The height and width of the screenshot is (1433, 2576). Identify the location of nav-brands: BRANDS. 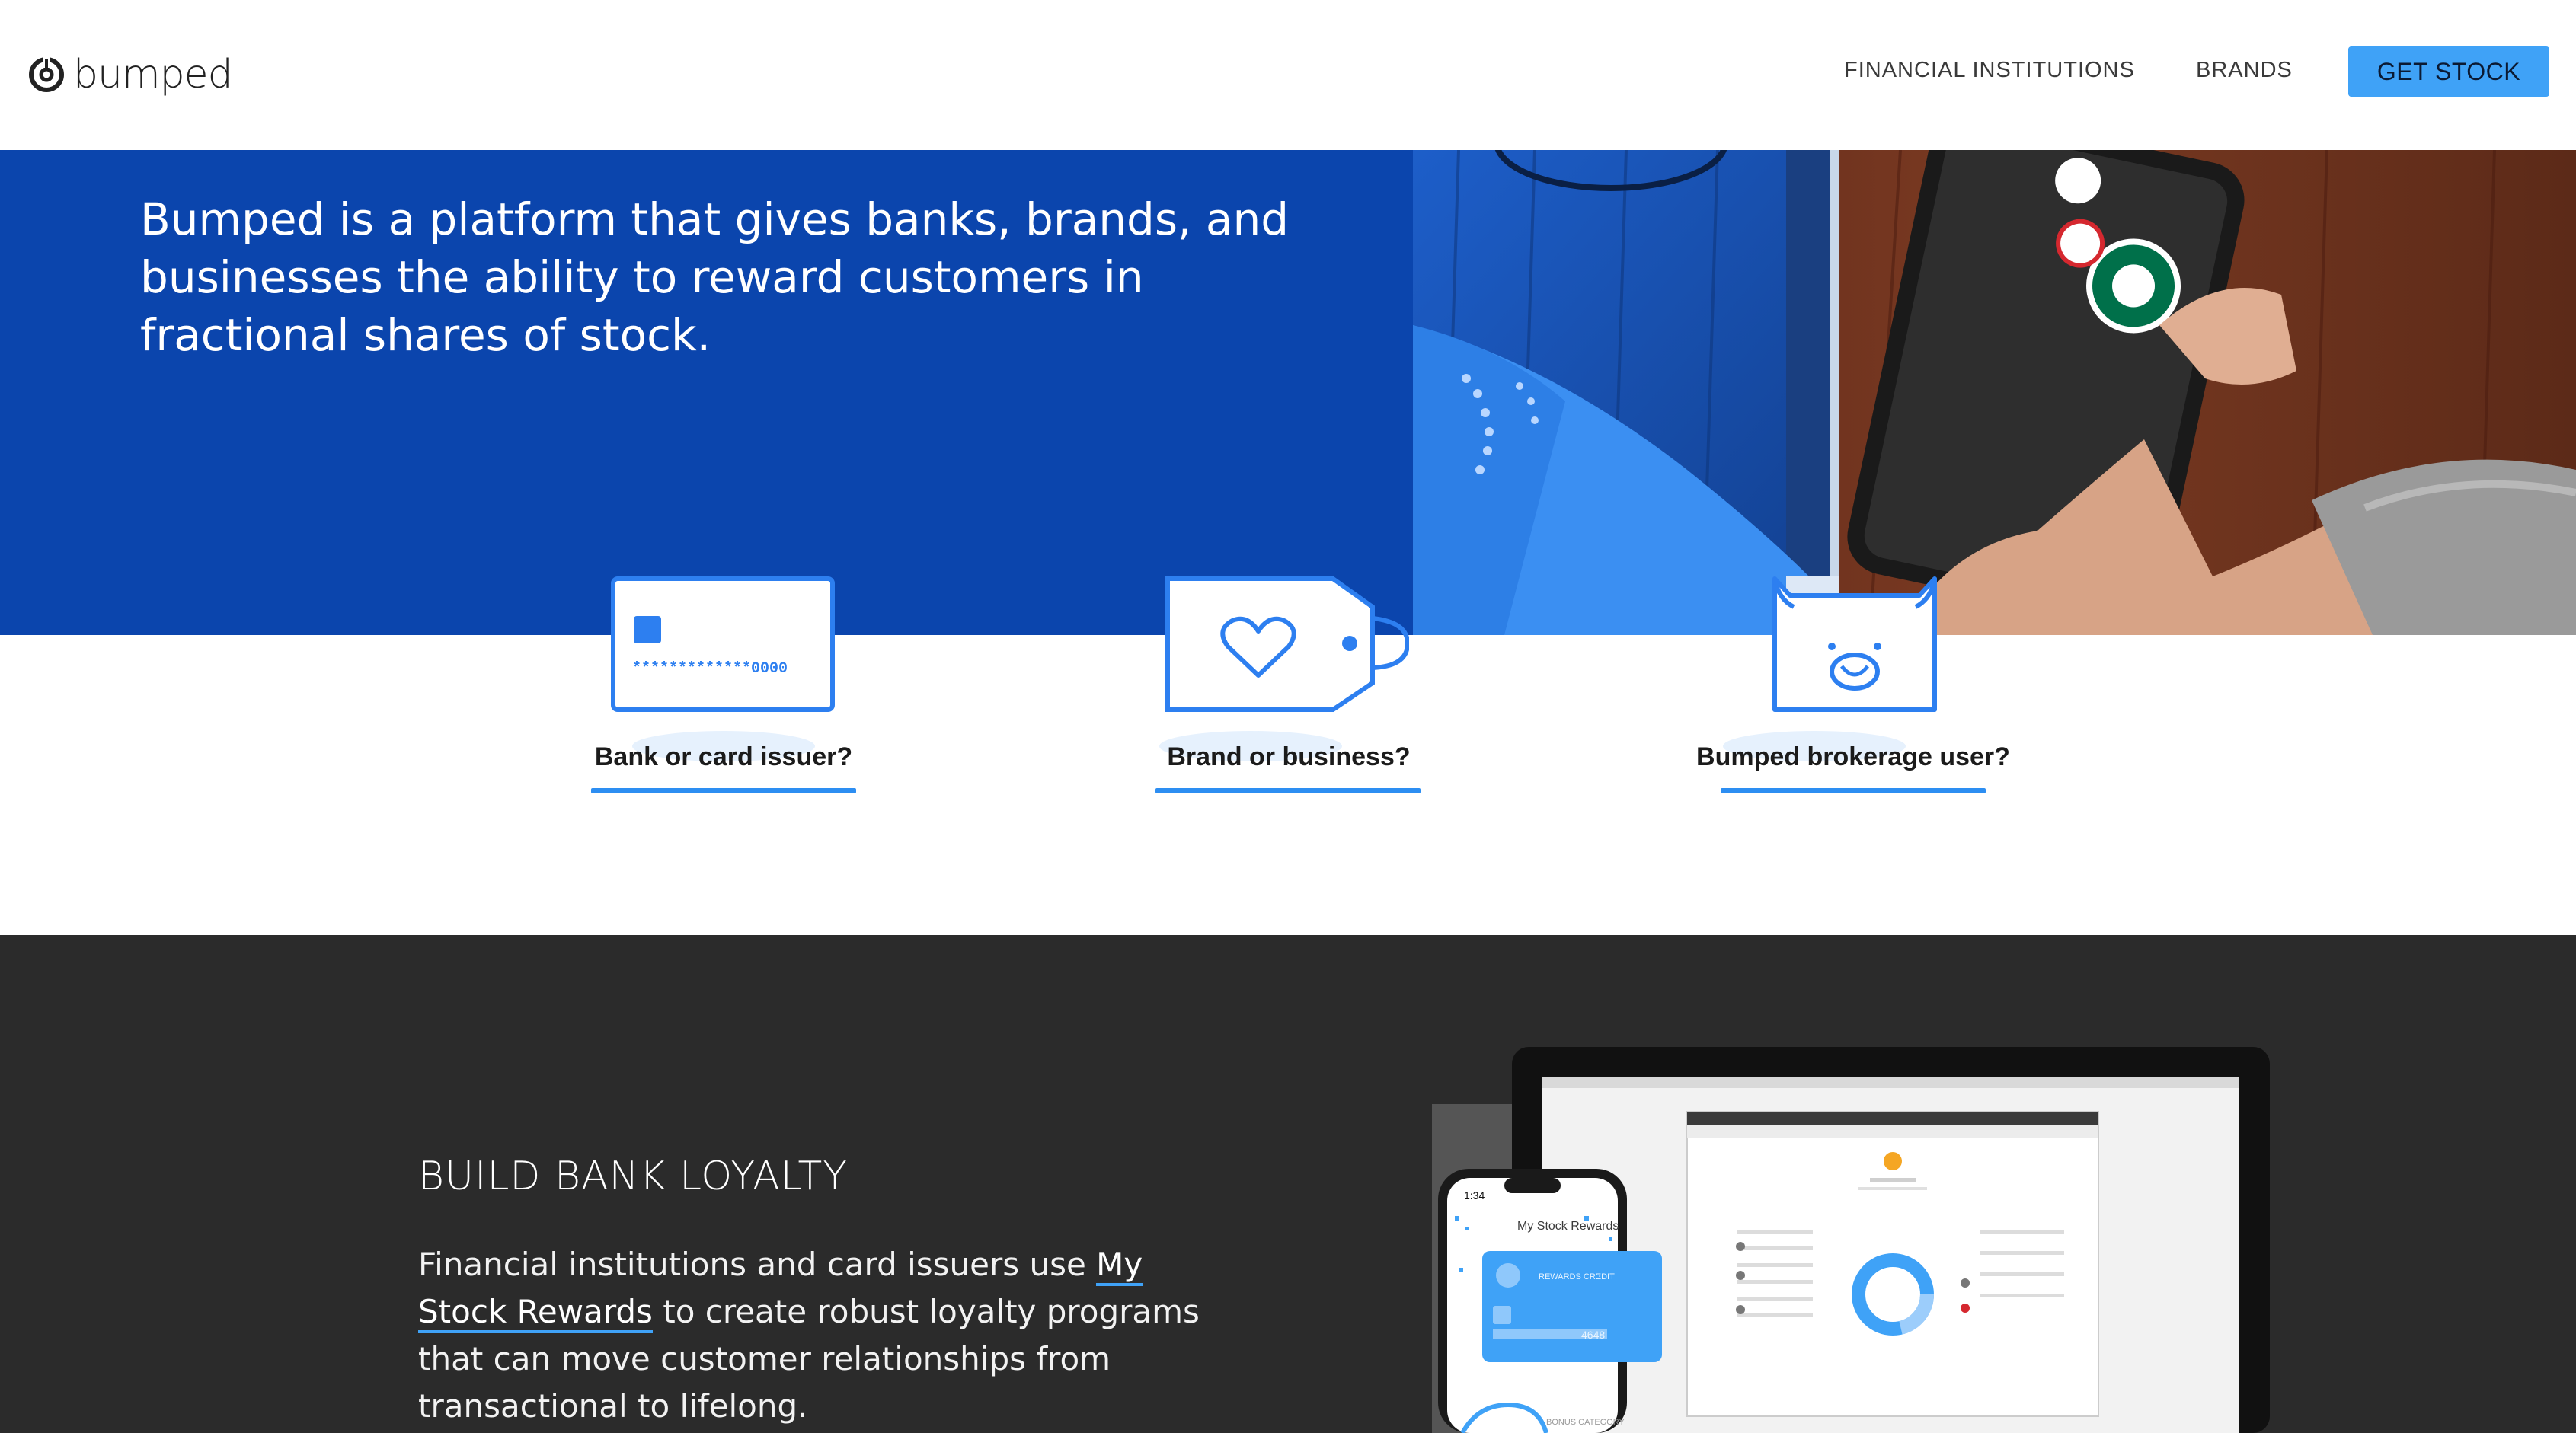
(2245, 70).